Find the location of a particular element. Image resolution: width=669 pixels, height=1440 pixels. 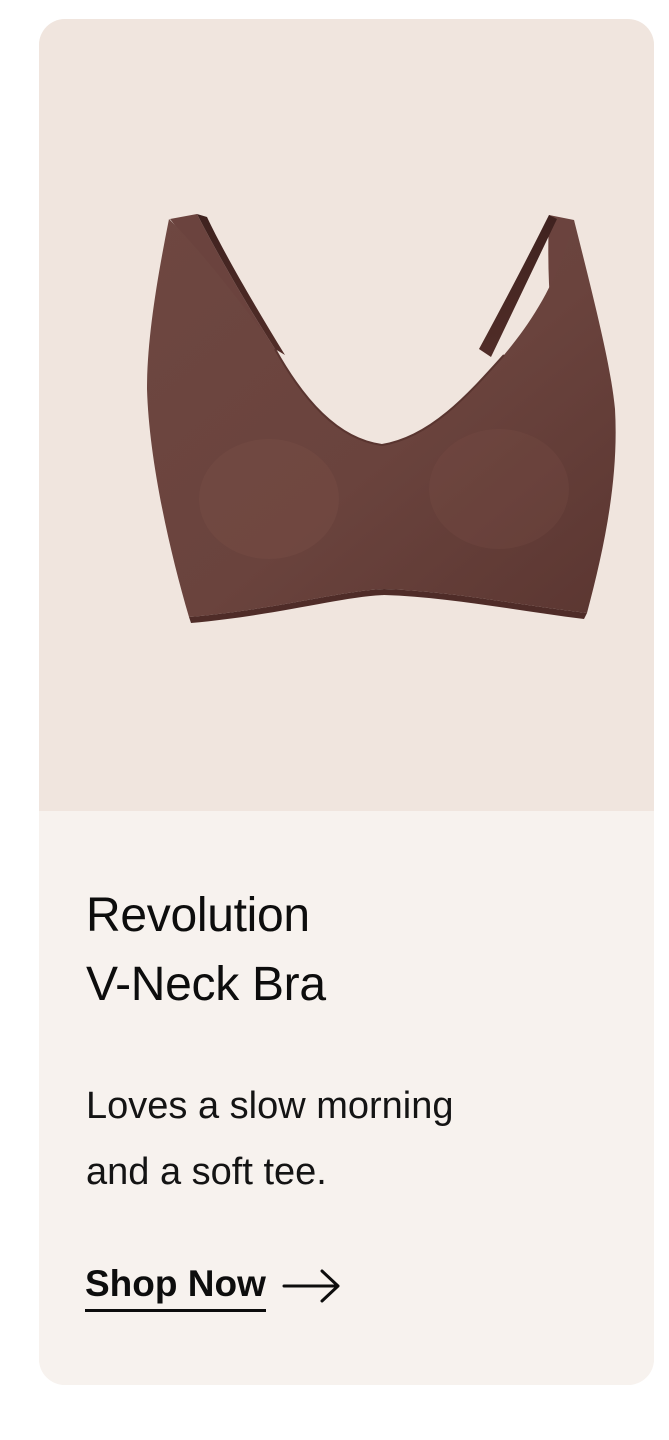

shop-now-link: Shop Now is located at coordinates (213, 1285).